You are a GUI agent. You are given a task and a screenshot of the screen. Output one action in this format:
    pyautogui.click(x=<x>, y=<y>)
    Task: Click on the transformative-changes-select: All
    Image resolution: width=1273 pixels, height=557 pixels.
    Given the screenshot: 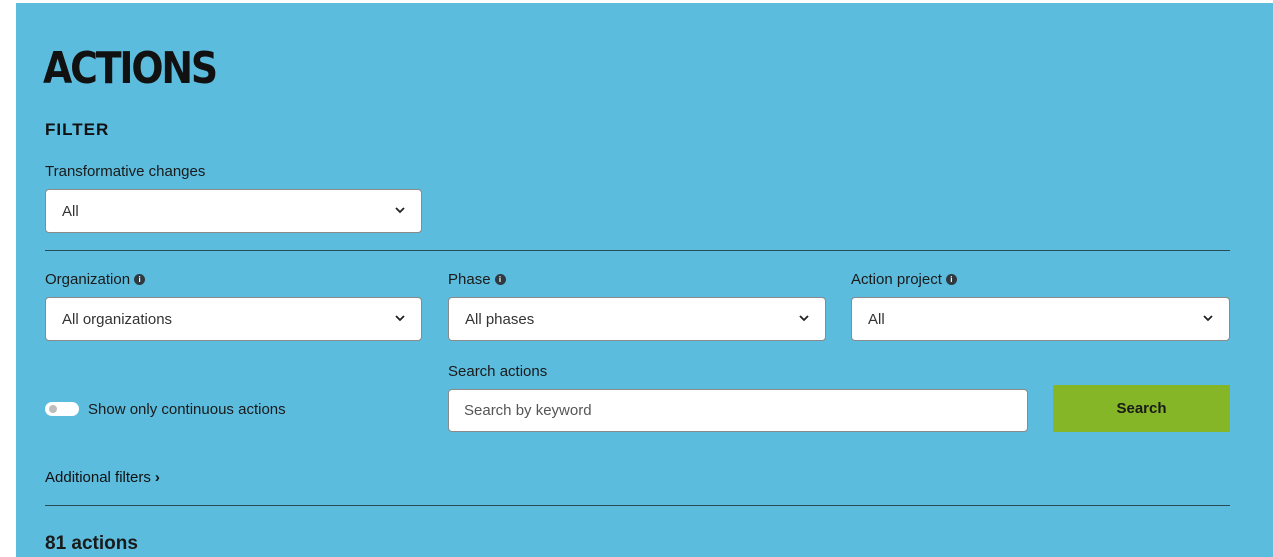 What is the action you would take?
    pyautogui.click(x=233, y=211)
    